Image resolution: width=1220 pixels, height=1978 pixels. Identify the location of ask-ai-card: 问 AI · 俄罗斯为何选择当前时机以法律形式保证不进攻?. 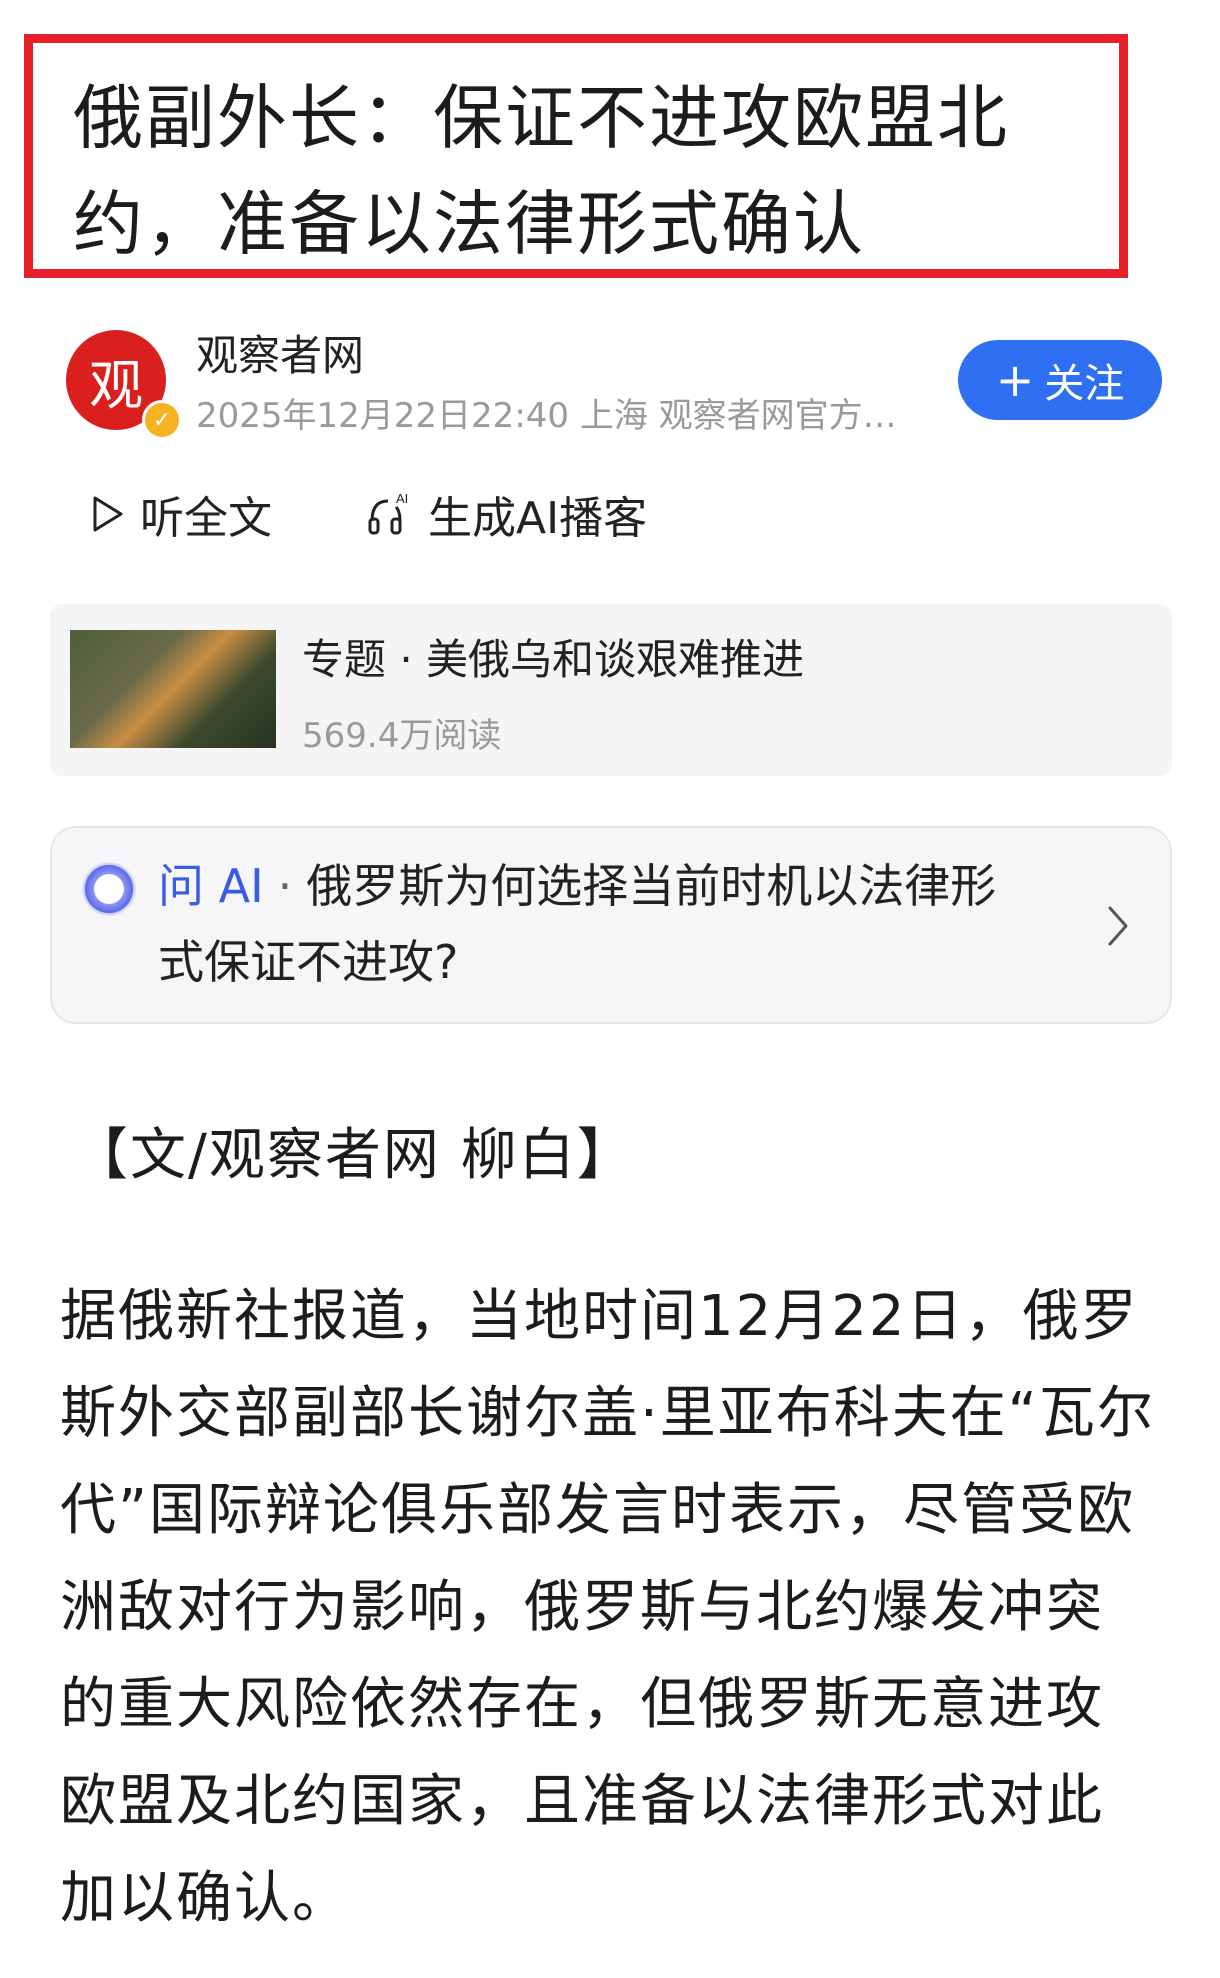
(611, 925).